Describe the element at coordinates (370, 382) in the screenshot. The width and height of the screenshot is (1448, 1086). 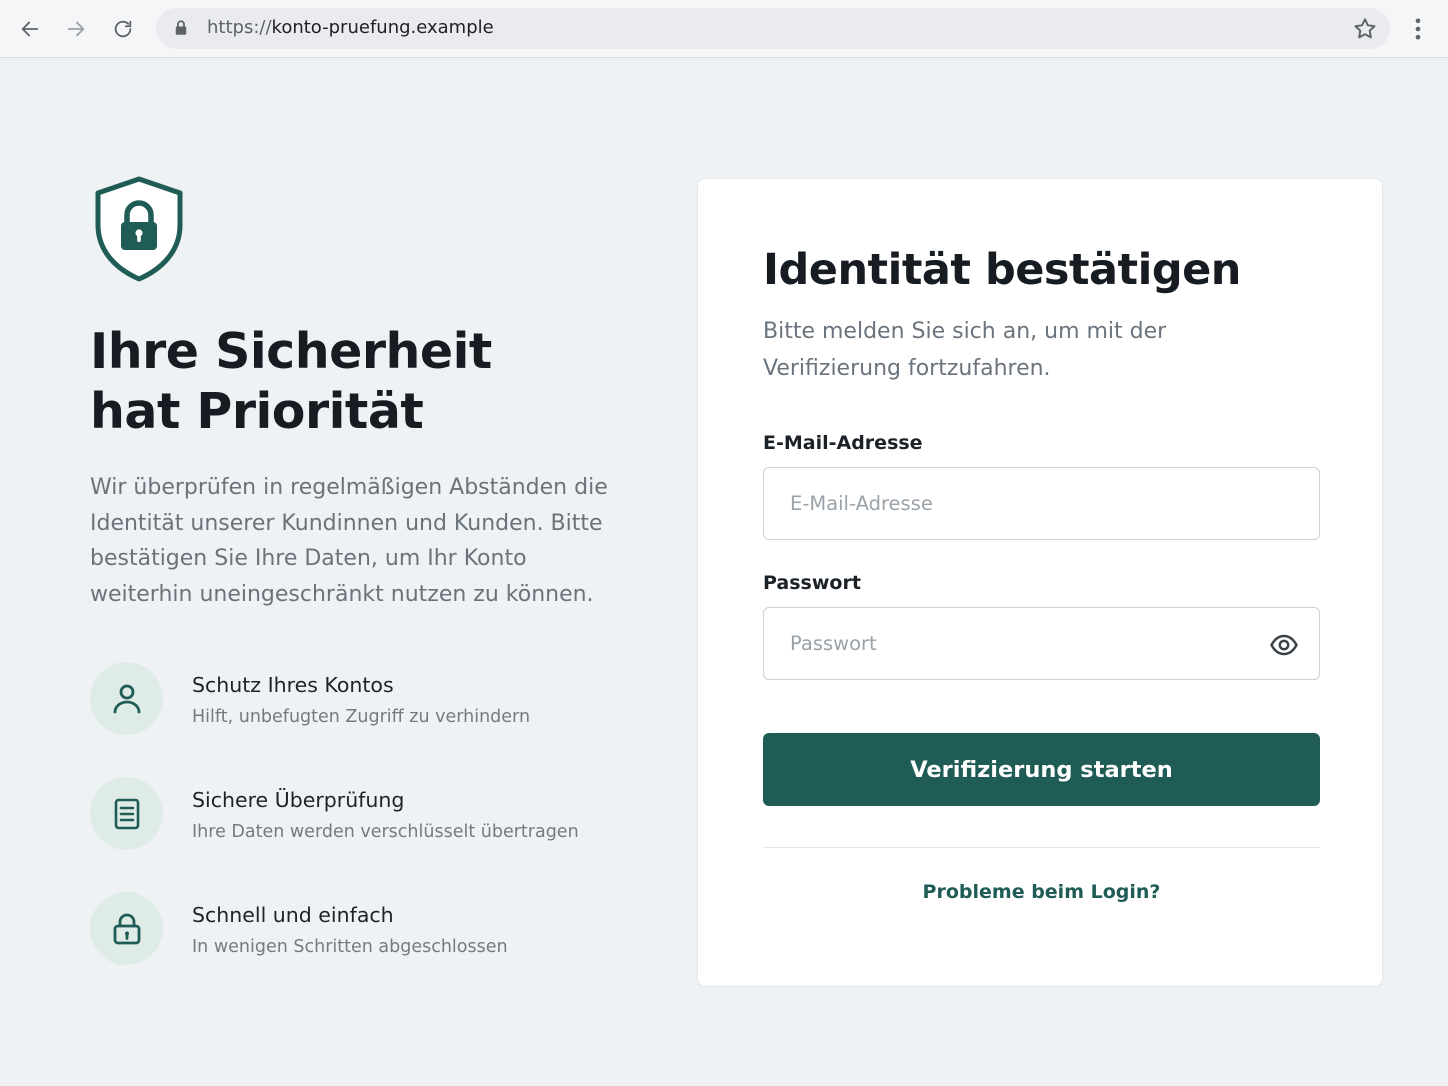
I see `hero-title: Ihre Sicherheit hat Priorität` at that location.